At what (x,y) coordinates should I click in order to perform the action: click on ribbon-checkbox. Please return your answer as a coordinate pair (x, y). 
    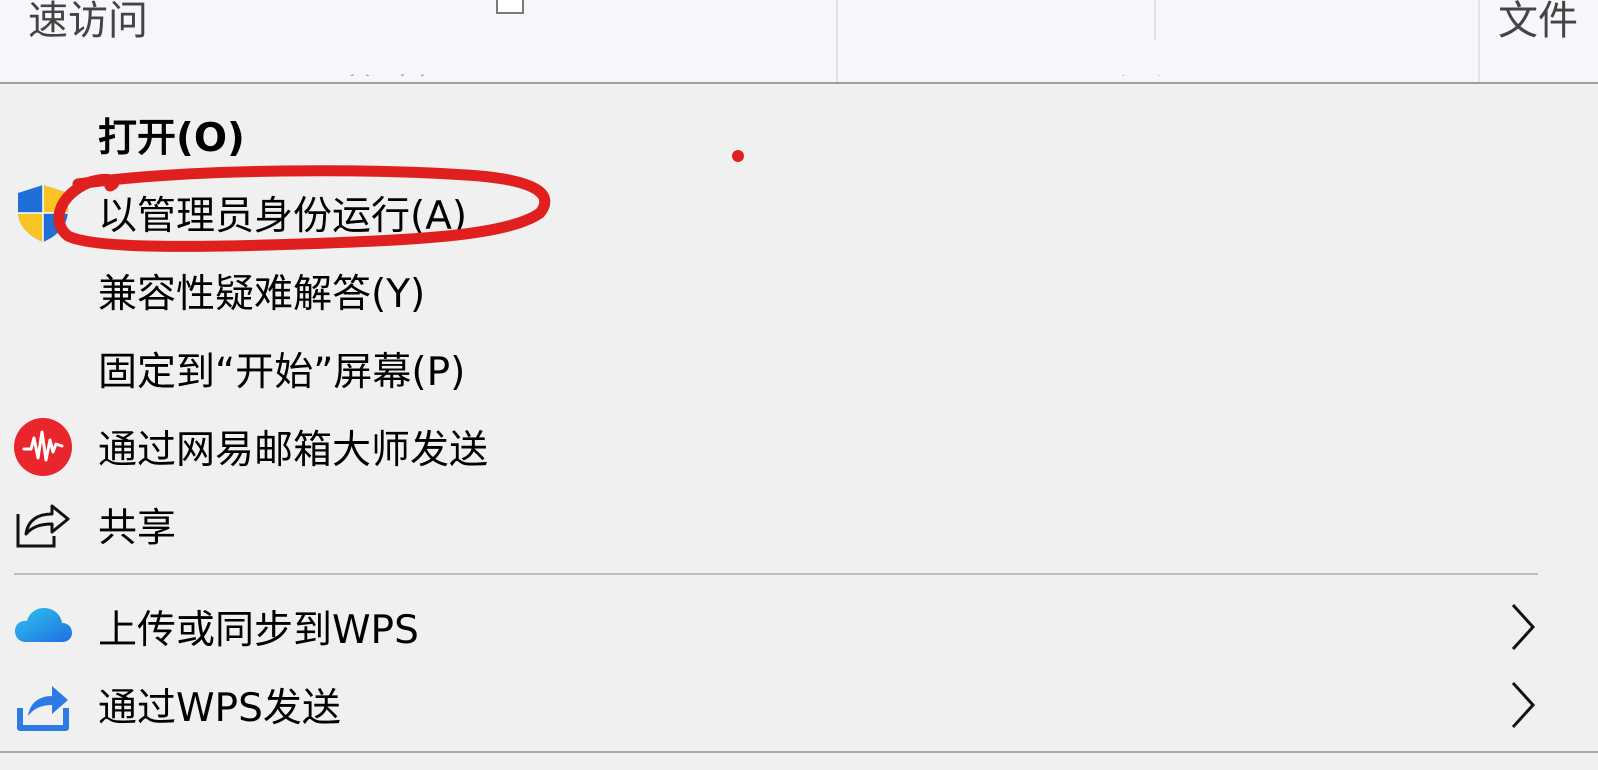
    Looking at the image, I should click on (510, 7).